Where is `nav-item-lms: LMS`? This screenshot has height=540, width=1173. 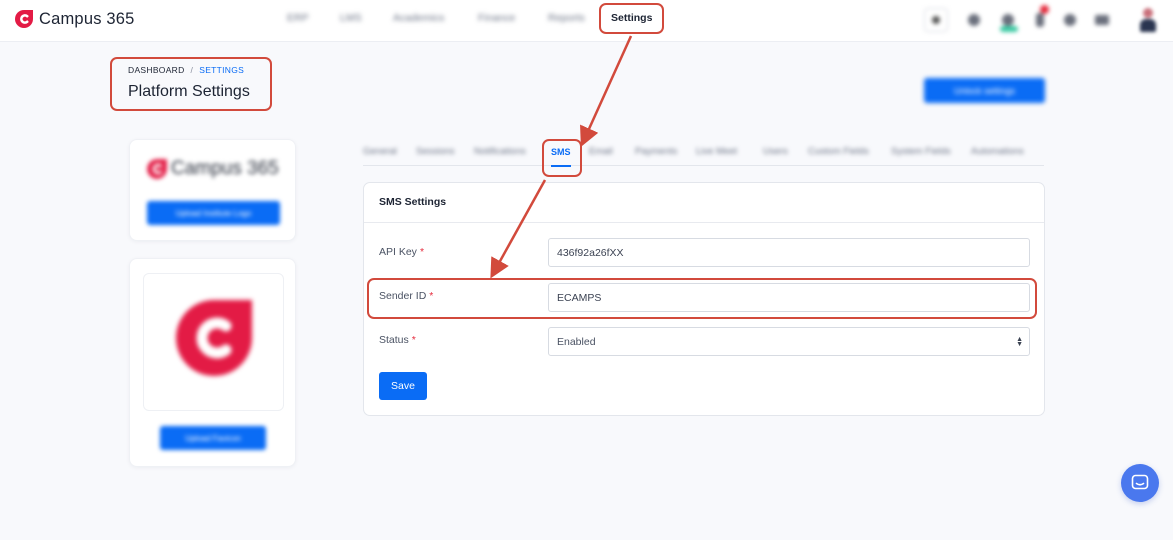 nav-item-lms: LMS is located at coordinates (351, 18).